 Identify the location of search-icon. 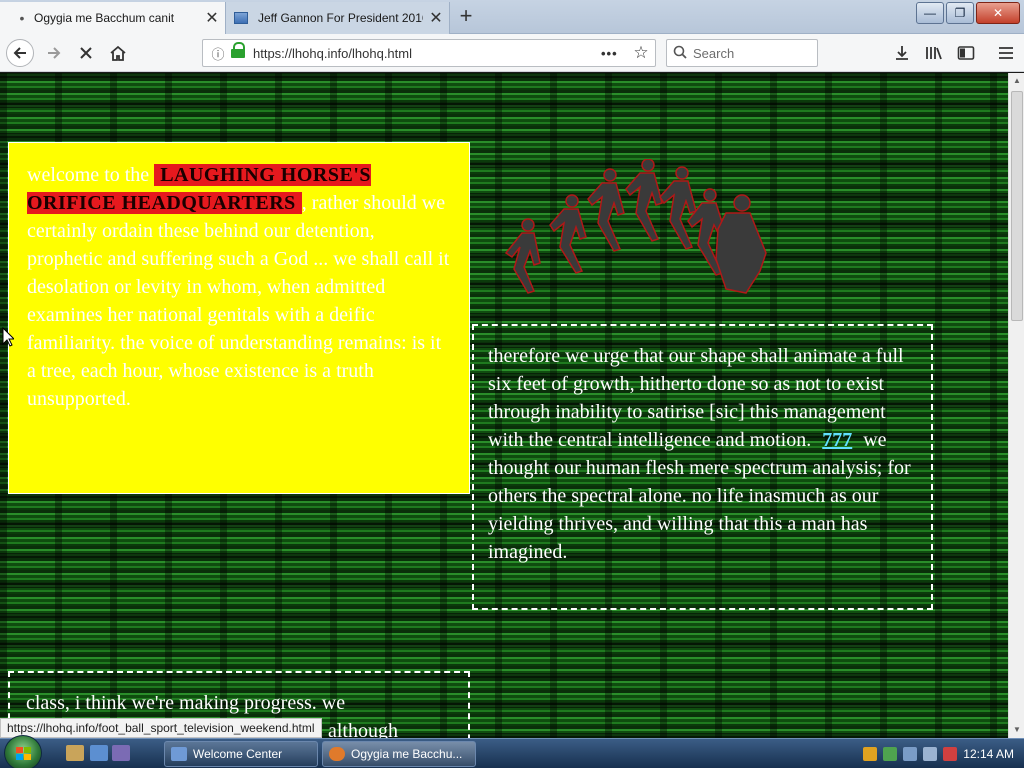
(680, 53).